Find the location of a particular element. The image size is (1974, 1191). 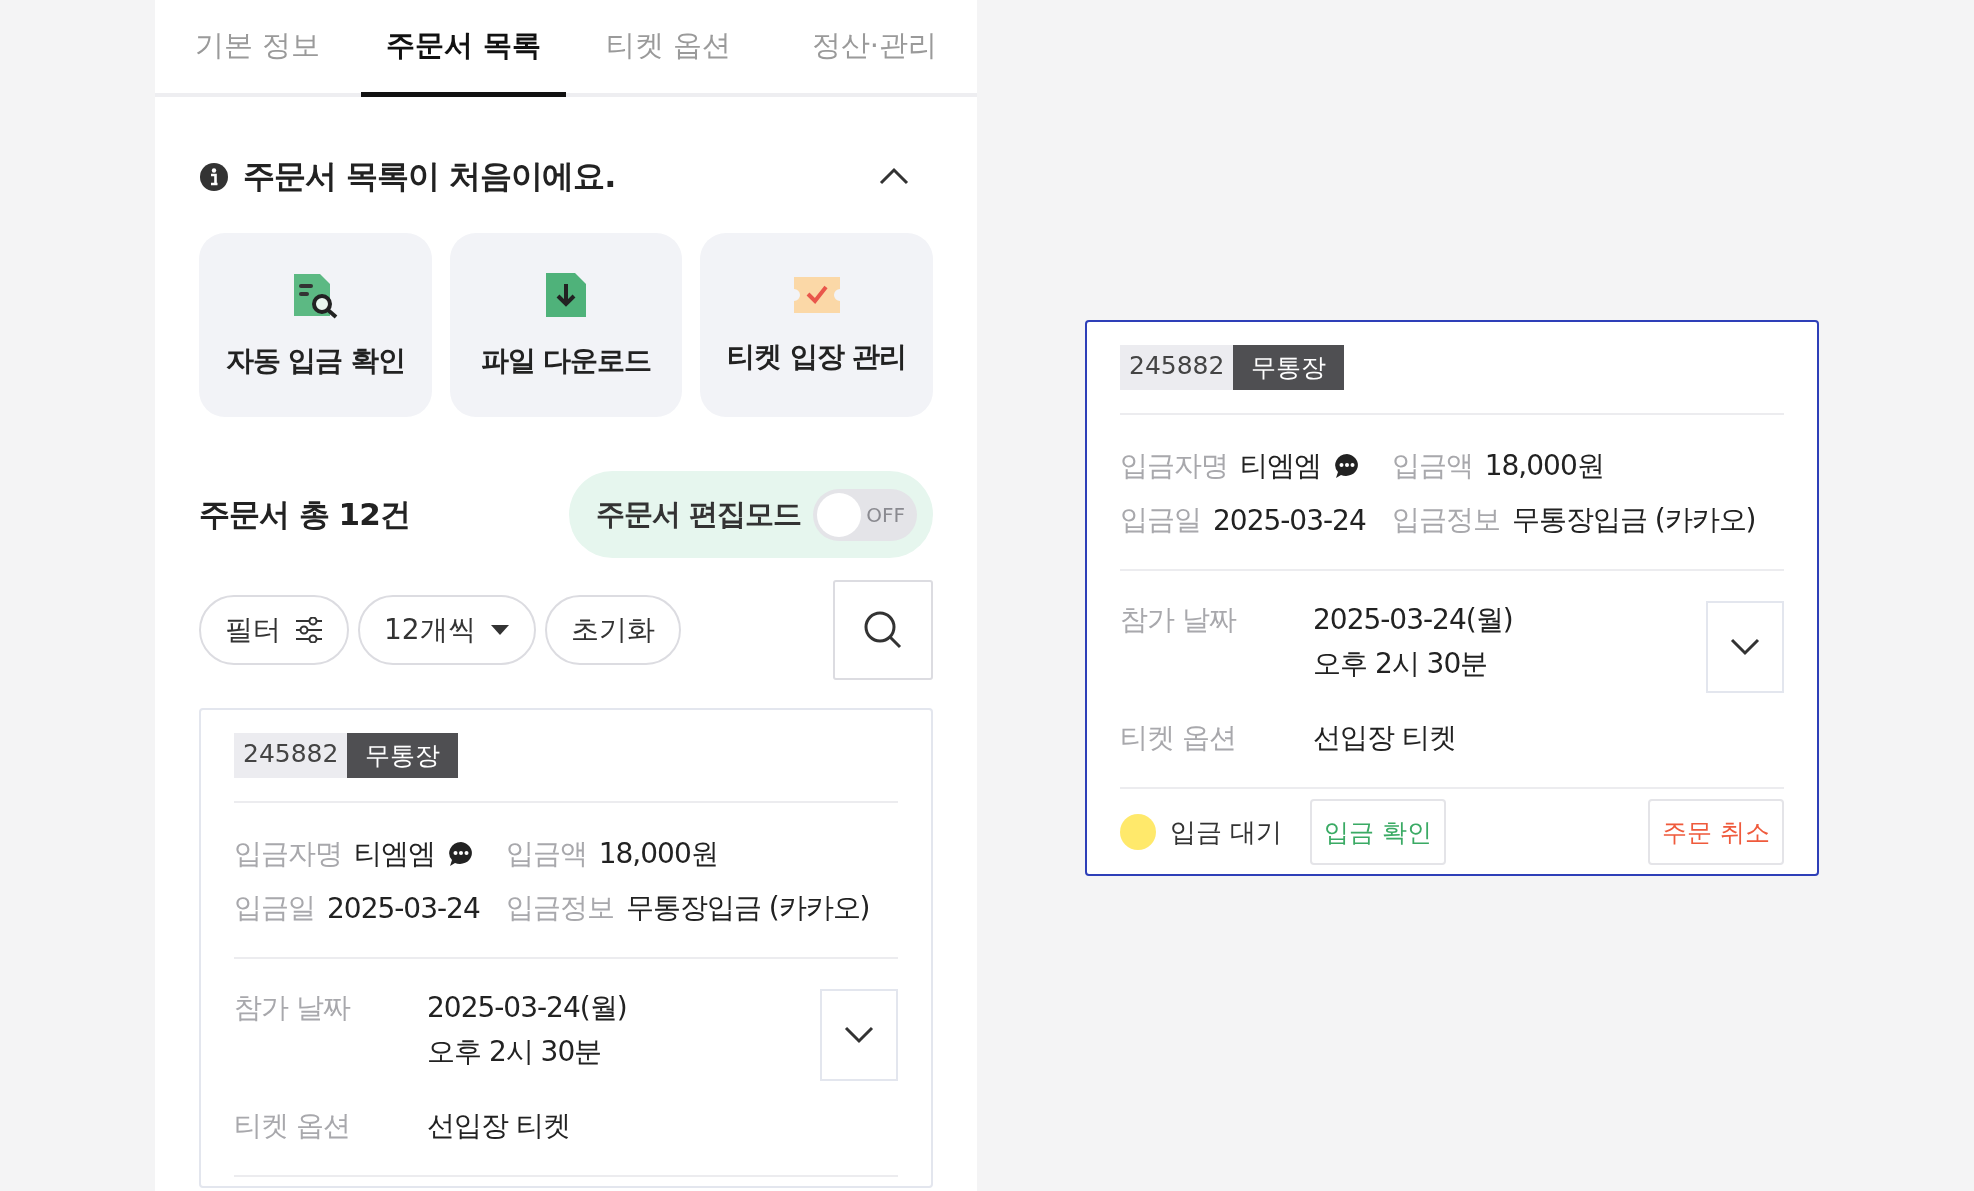

quick-action-button: 파일 다운로드 is located at coordinates (566, 325).